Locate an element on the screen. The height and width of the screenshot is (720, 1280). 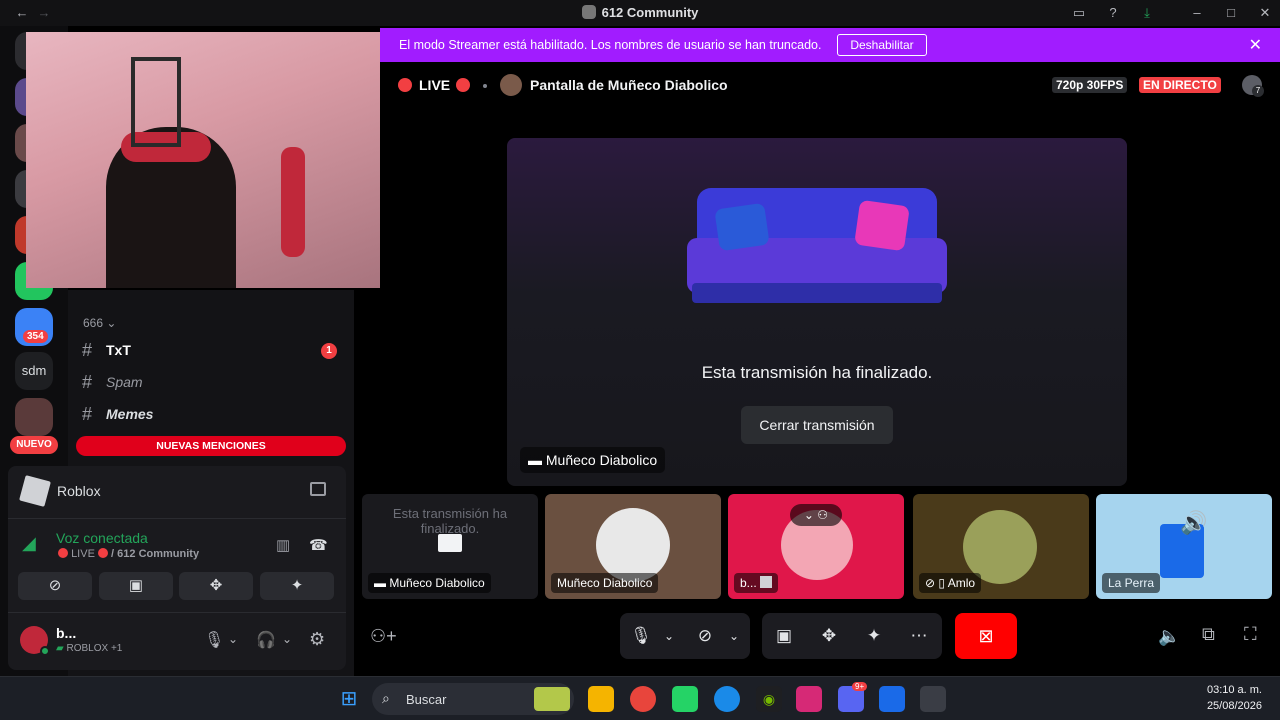
webcam-bag is located at coordinates (293, 202).